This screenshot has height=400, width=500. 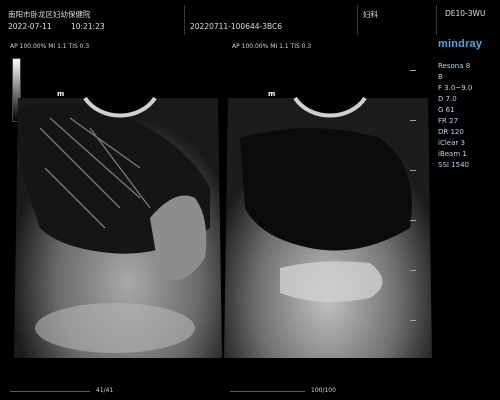 I want to click on param-iclear: iClear 3, so click(x=451, y=143).